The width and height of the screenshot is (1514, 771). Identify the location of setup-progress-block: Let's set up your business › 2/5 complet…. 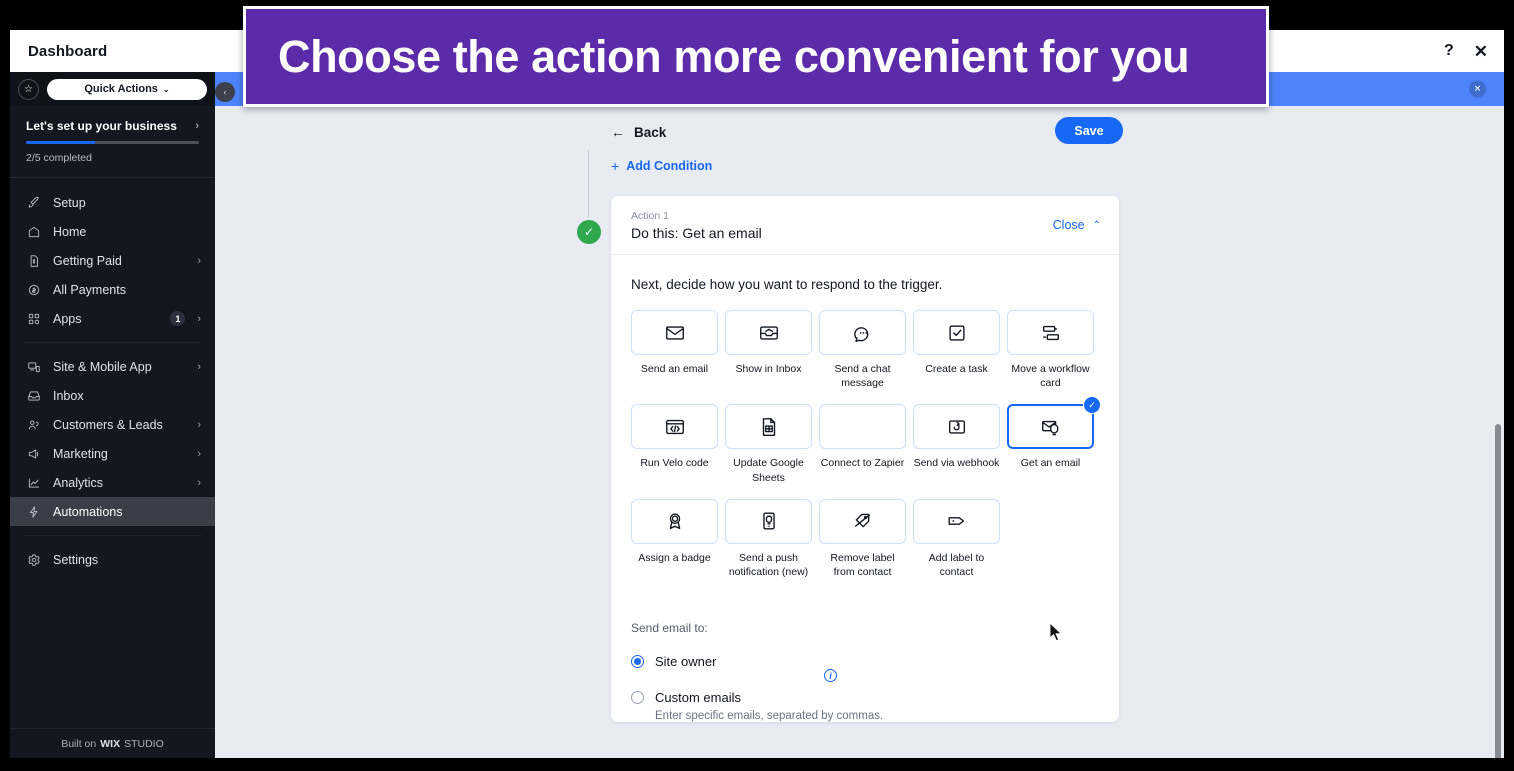
(112, 142).